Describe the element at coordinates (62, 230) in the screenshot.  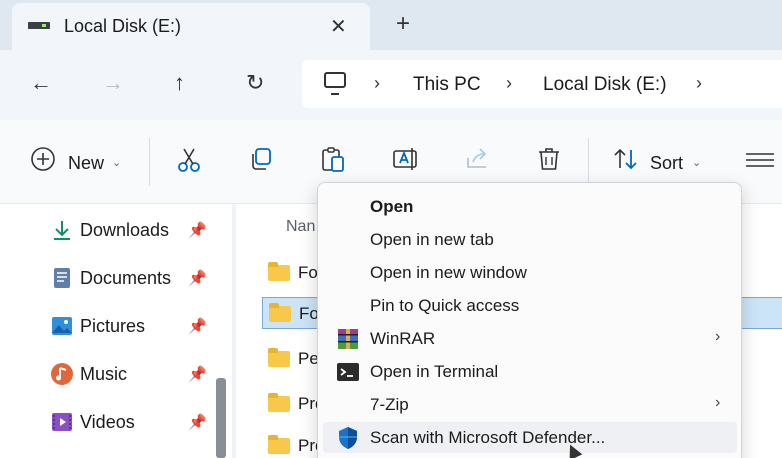
I see `download-icon` at that location.